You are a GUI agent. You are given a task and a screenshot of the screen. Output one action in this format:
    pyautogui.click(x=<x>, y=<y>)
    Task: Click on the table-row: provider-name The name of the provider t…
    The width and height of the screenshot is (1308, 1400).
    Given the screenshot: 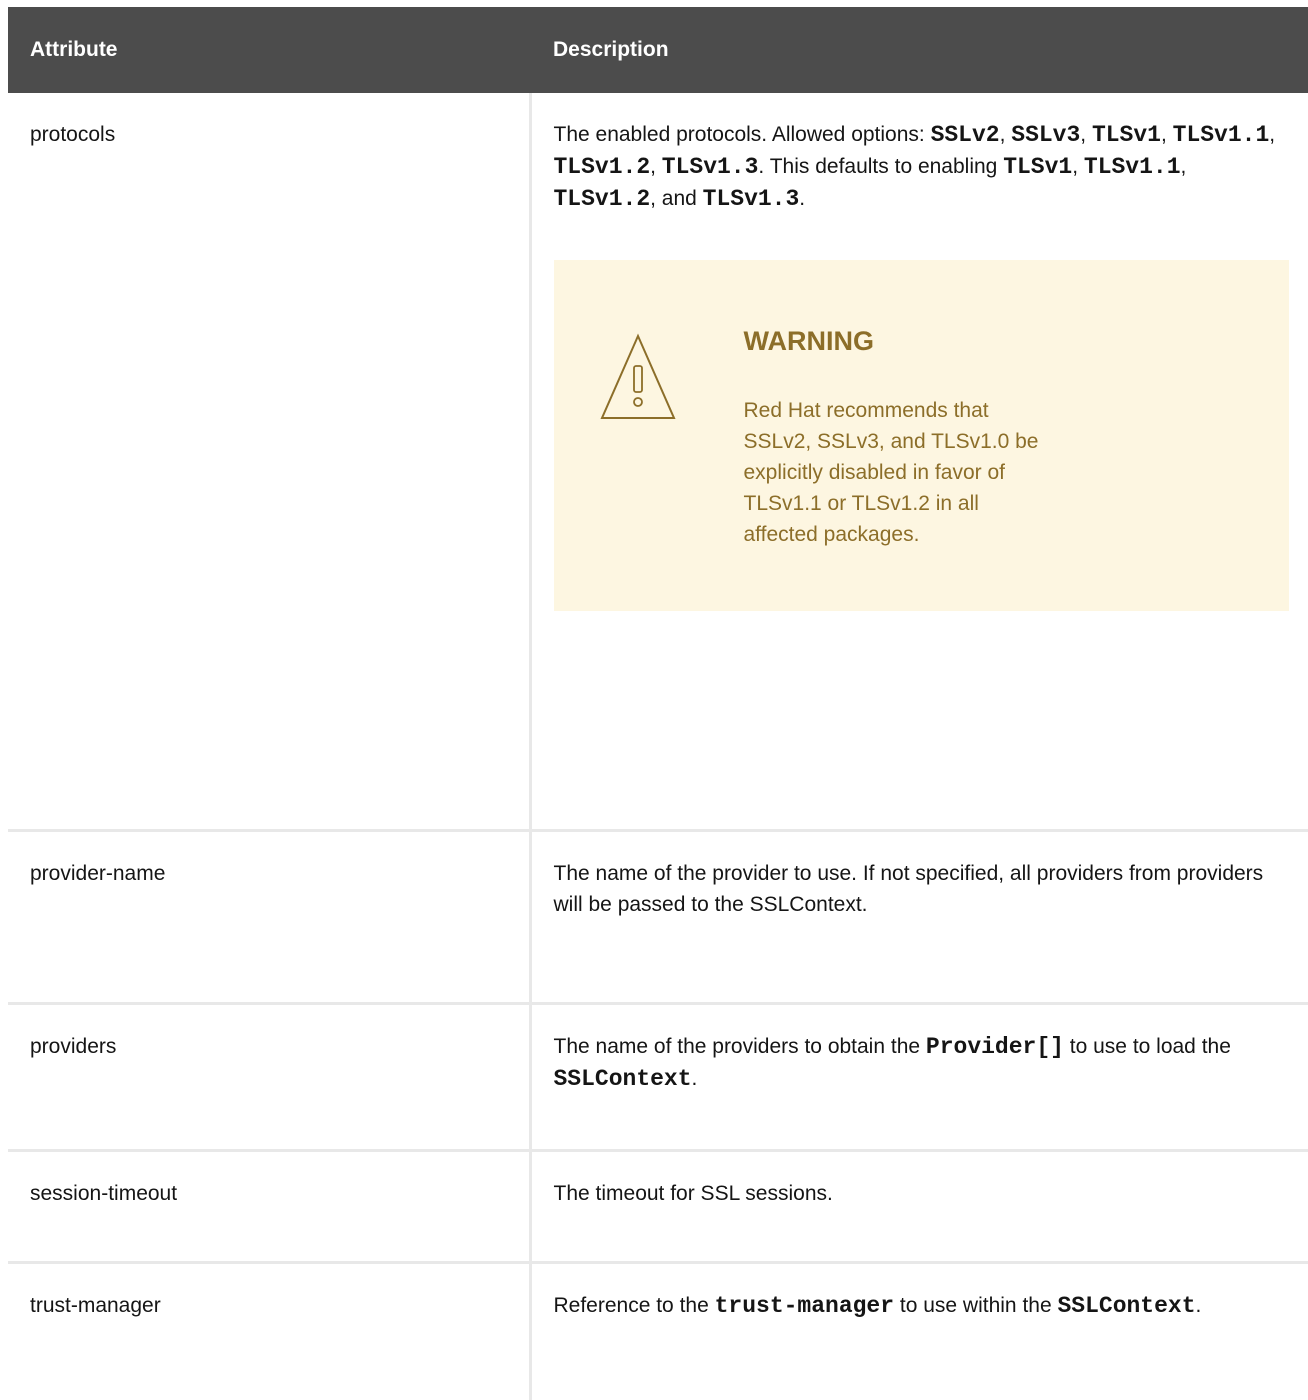 What is the action you would take?
    pyautogui.click(x=658, y=917)
    